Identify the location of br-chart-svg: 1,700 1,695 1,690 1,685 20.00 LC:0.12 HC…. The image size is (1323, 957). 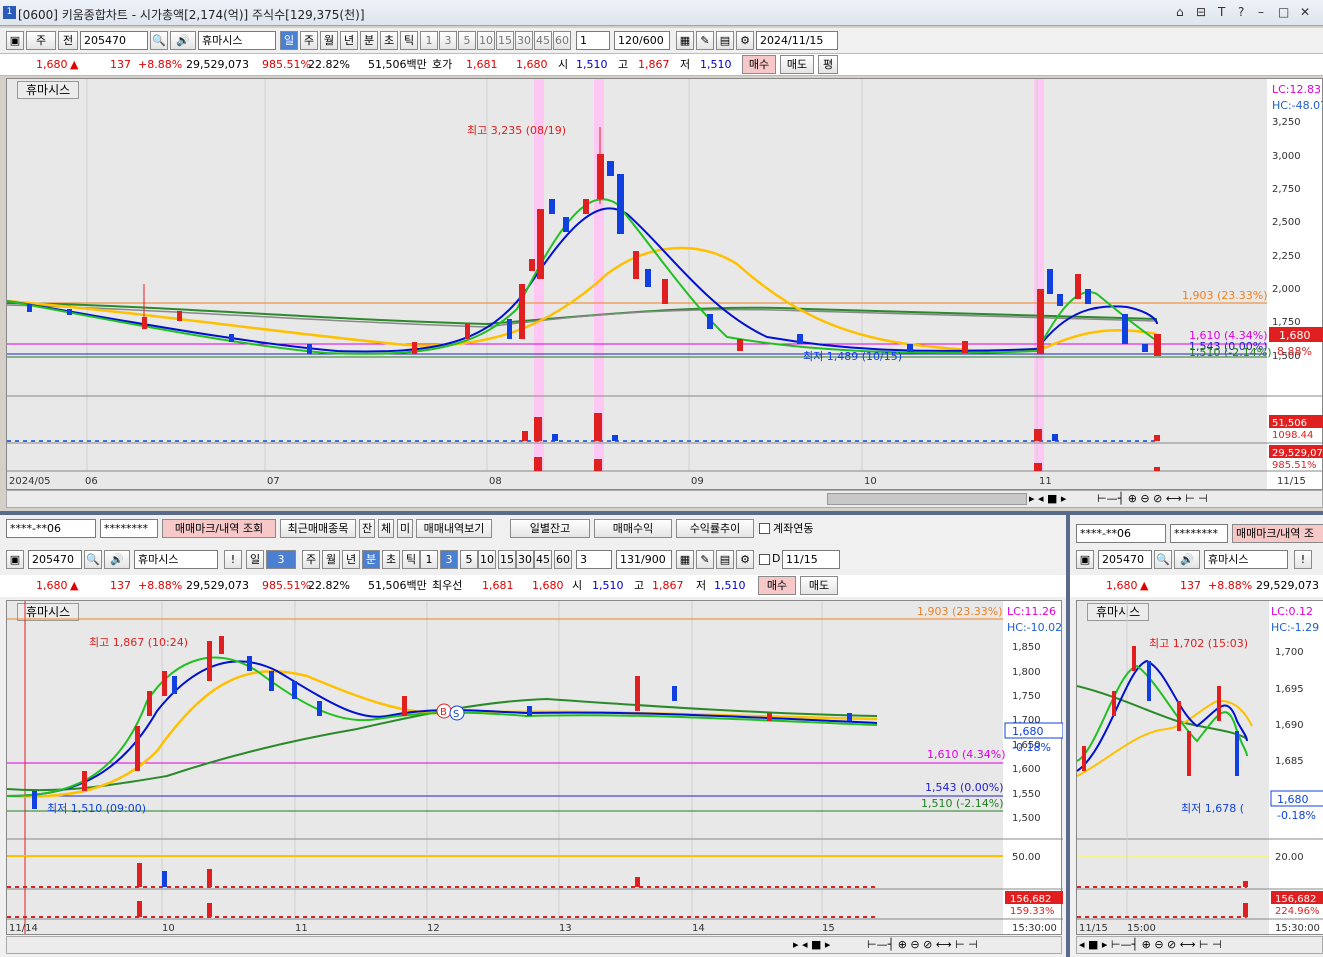
(1200, 767).